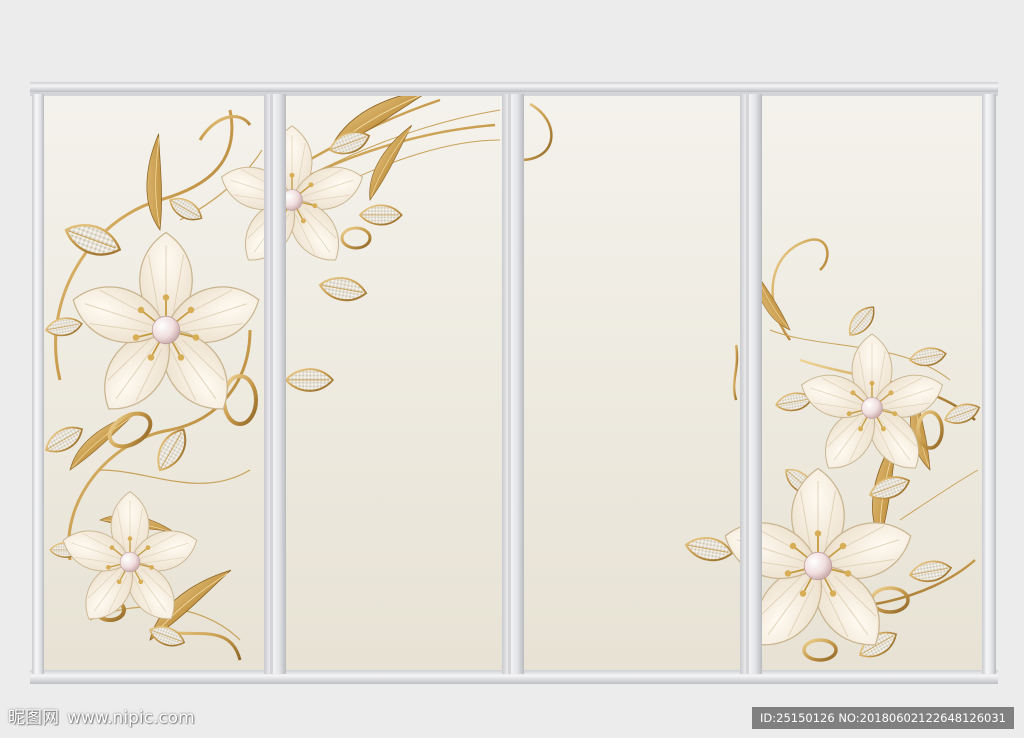 This screenshot has height=738, width=1024. I want to click on watermark-id: ID:25150126 NO:20180602122648126031, so click(883, 718).